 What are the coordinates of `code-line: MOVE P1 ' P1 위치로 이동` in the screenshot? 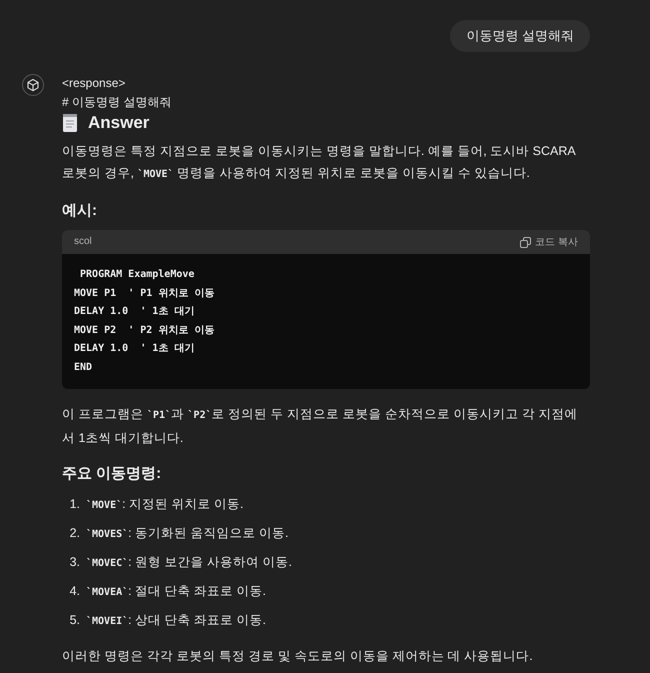 It's located at (145, 293).